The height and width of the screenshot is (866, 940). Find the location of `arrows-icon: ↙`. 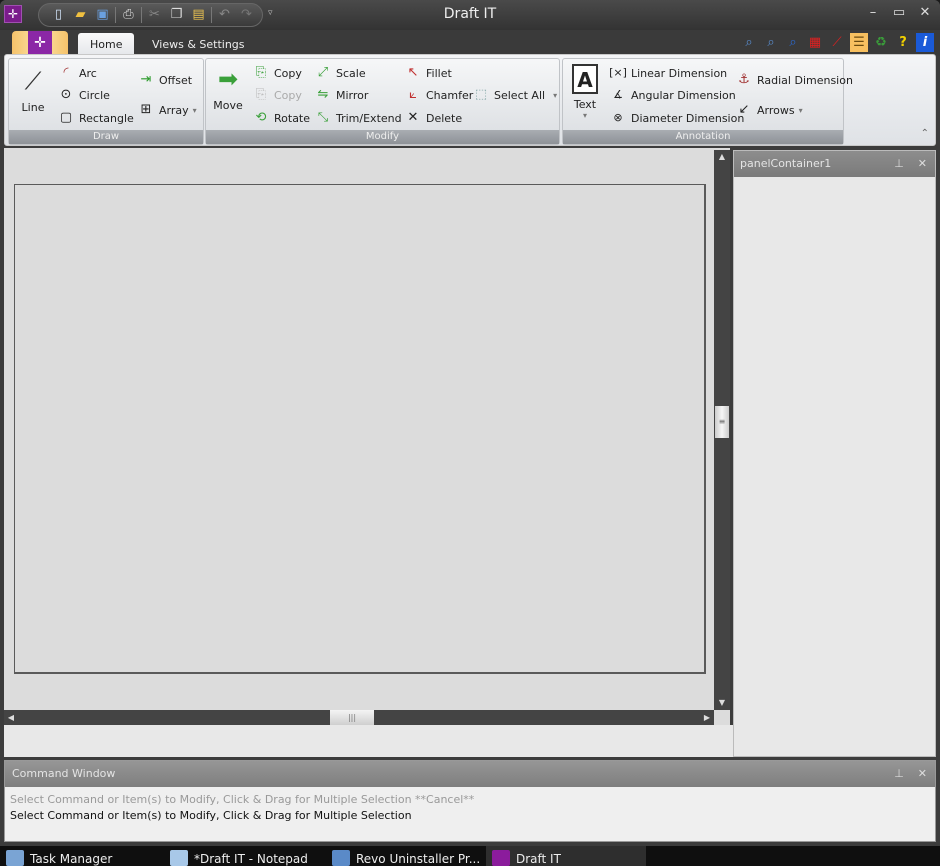

arrows-icon: ↙ is located at coordinates (744, 109).